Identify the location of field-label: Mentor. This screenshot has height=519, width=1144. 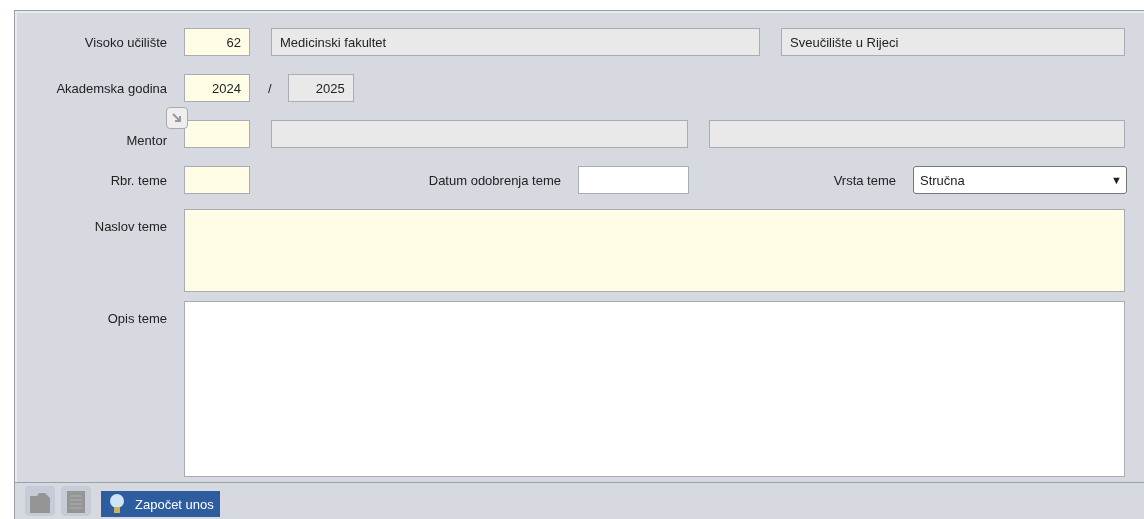
(146, 139).